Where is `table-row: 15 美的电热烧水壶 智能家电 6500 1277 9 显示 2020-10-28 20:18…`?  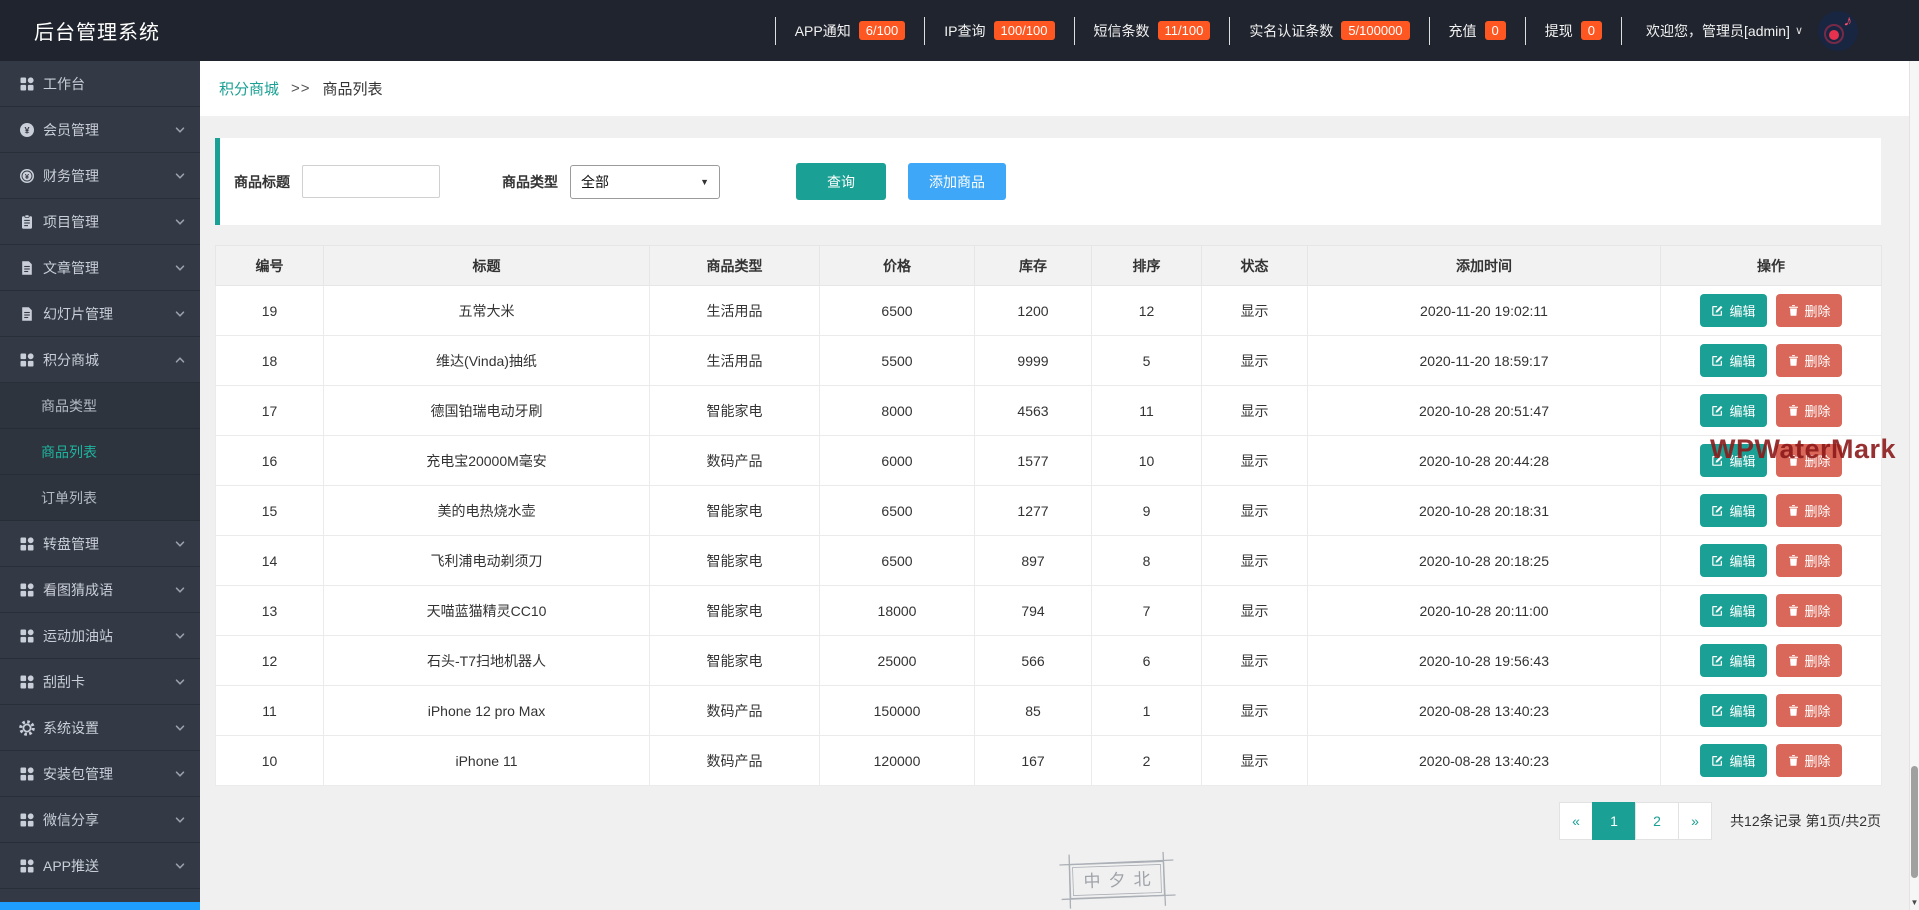
table-row: 15 美的电热烧水壶 智能家电 6500 1277 9 显示 2020-10-28 20:18… is located at coordinates (1048, 510).